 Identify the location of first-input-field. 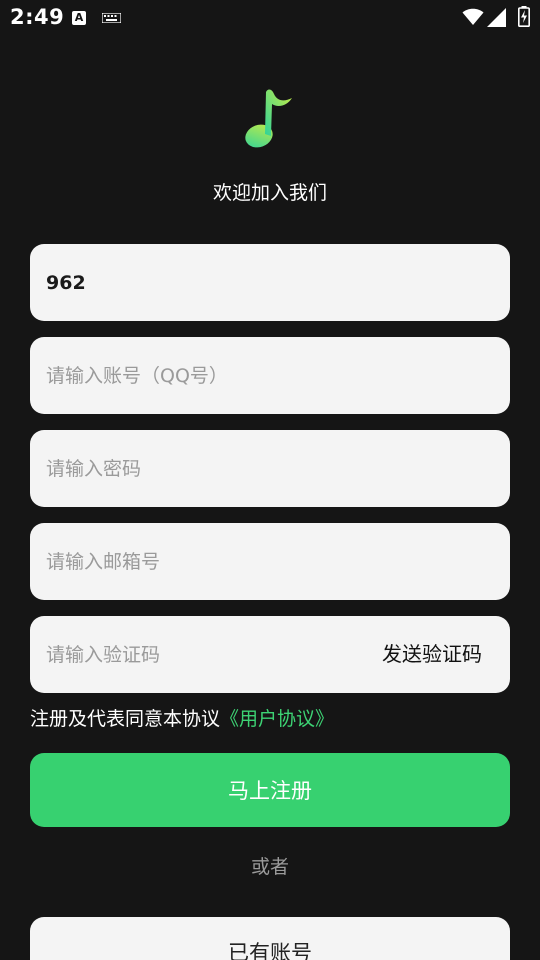
(270, 282).